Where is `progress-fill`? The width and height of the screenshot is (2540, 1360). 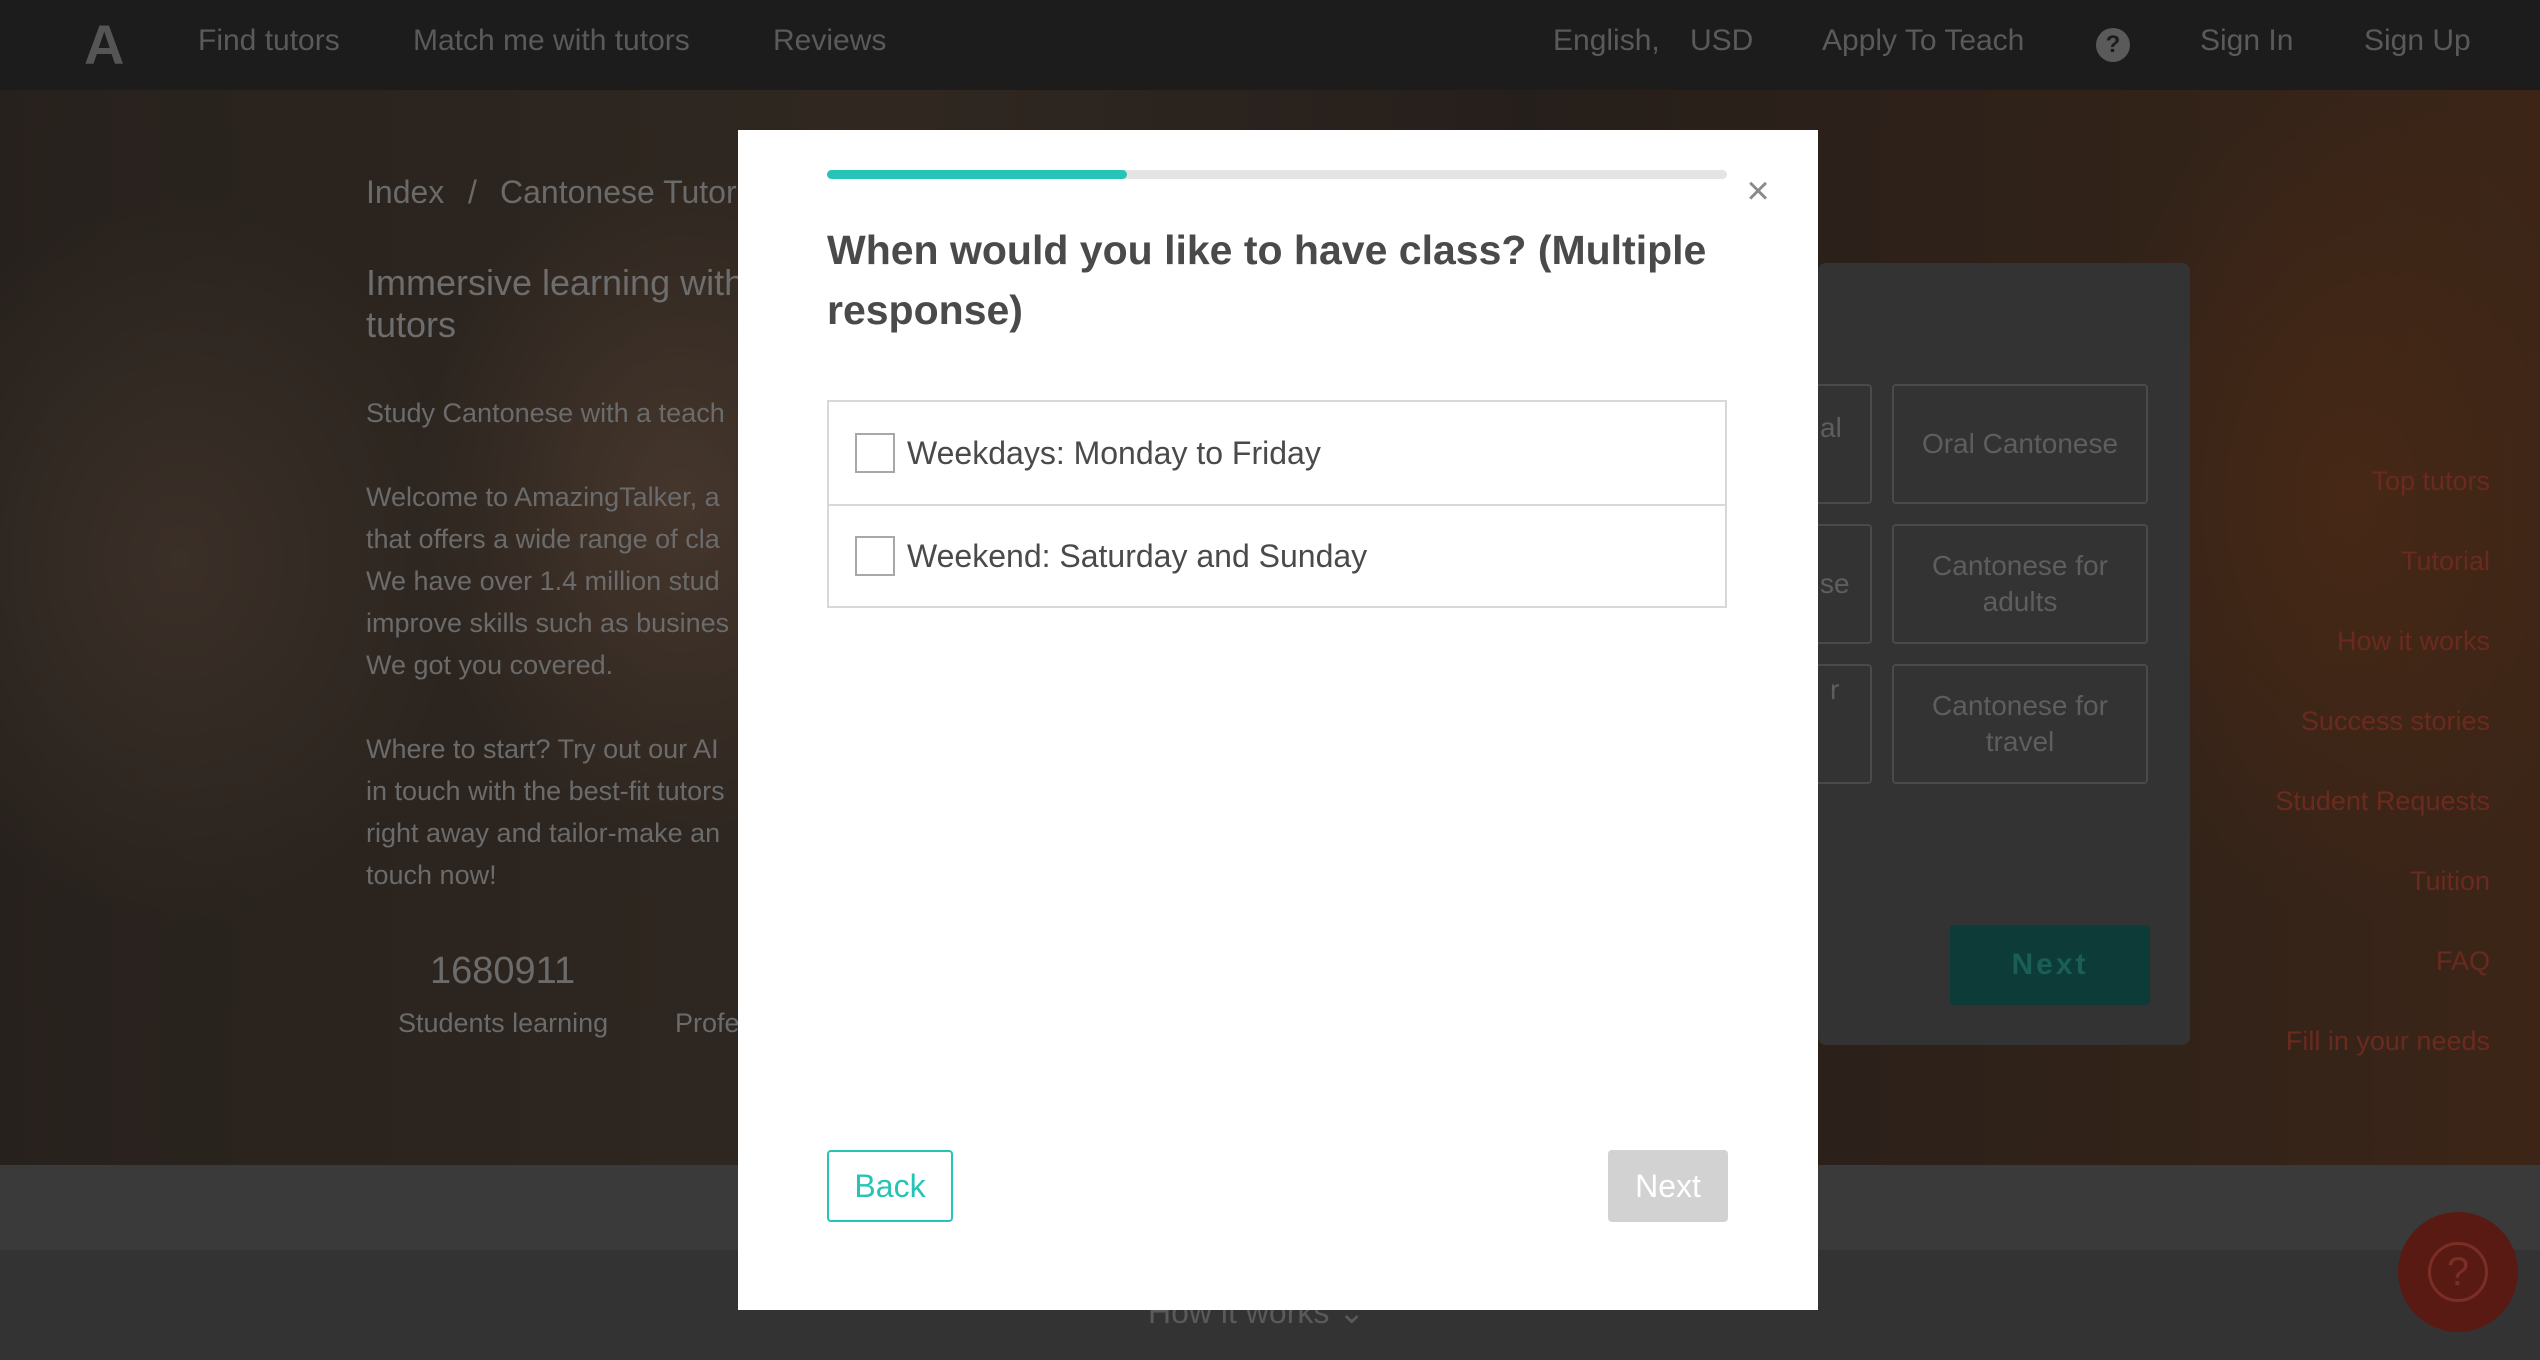
progress-fill is located at coordinates (977, 174).